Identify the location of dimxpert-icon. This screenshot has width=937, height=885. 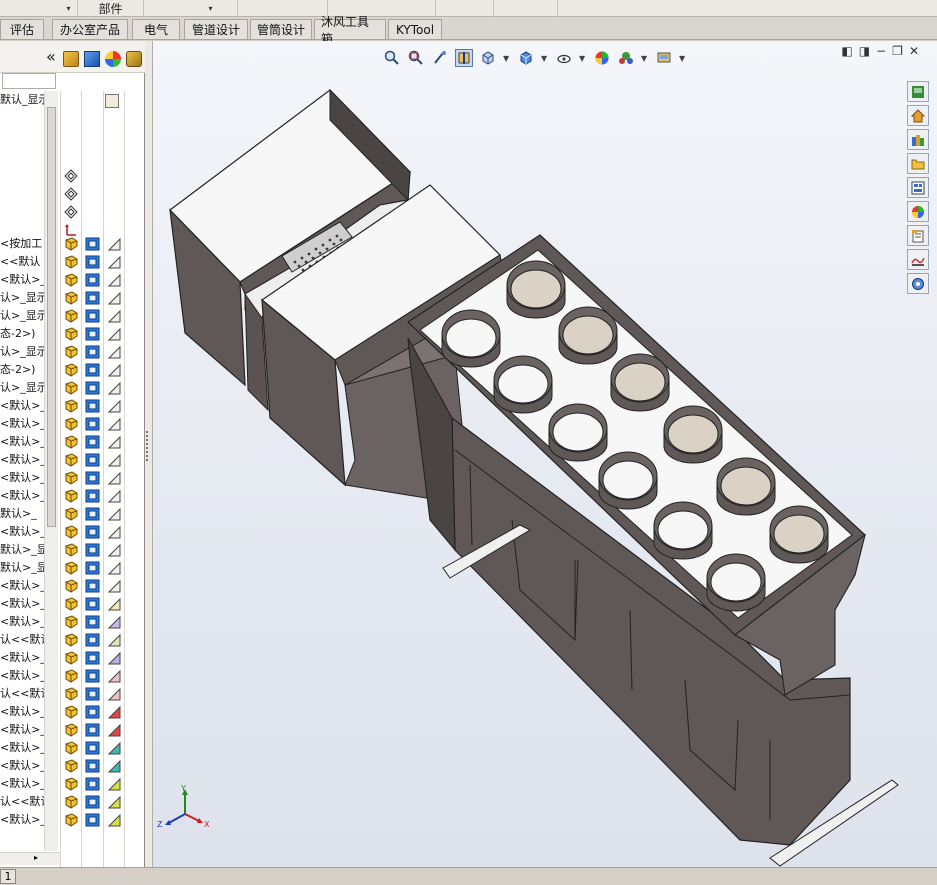
(92, 59).